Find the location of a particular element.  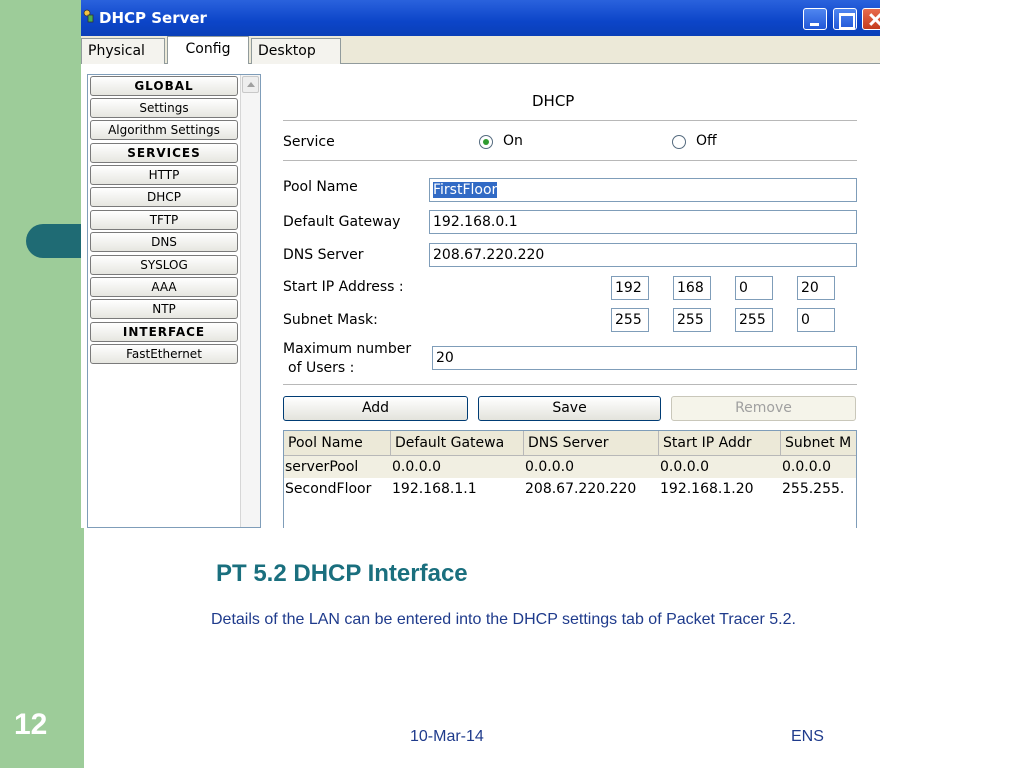

service-label: Service is located at coordinates (309, 142).